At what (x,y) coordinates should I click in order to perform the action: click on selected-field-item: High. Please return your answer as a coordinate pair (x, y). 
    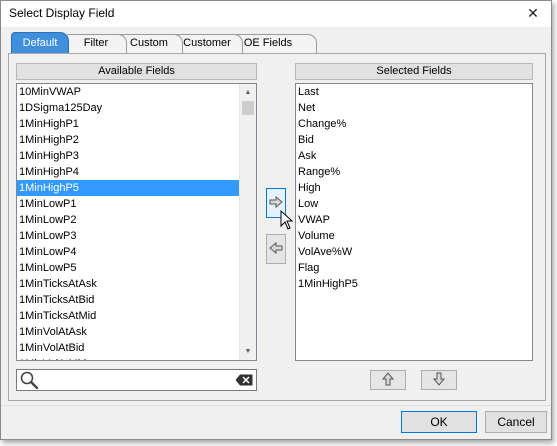
    Looking at the image, I should click on (414, 188).